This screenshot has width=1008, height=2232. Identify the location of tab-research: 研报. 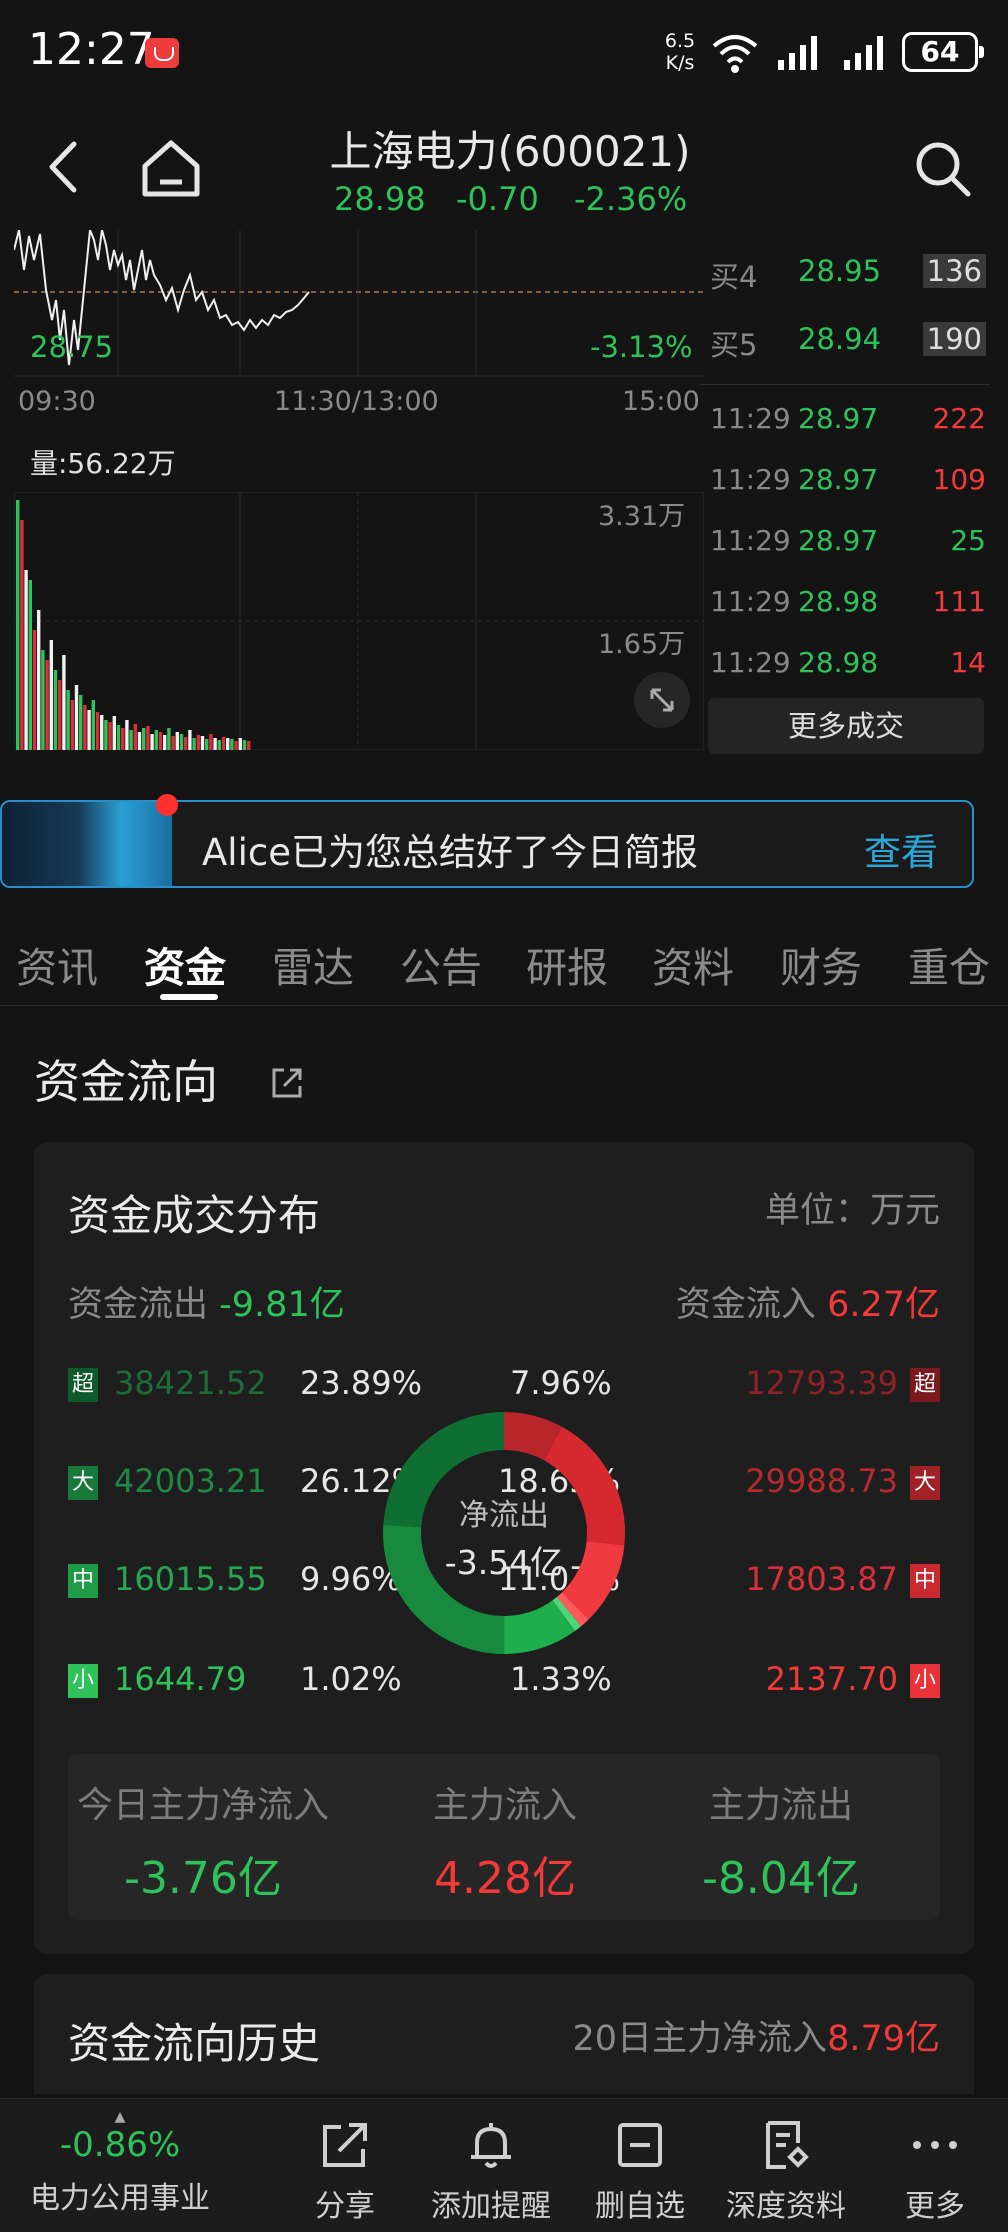
(567, 964).